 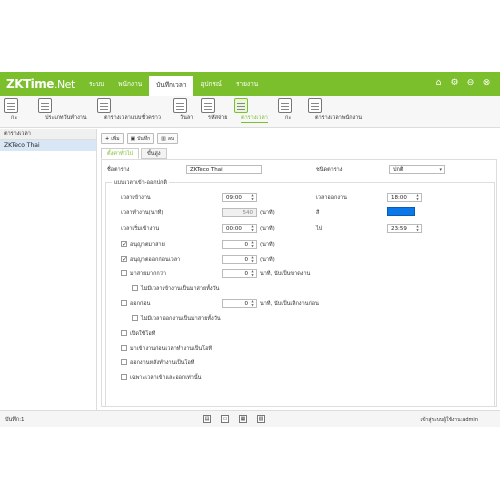 I want to click on left-panel: ตารางเวลา ZKTeco Thai, so click(x=48, y=269).